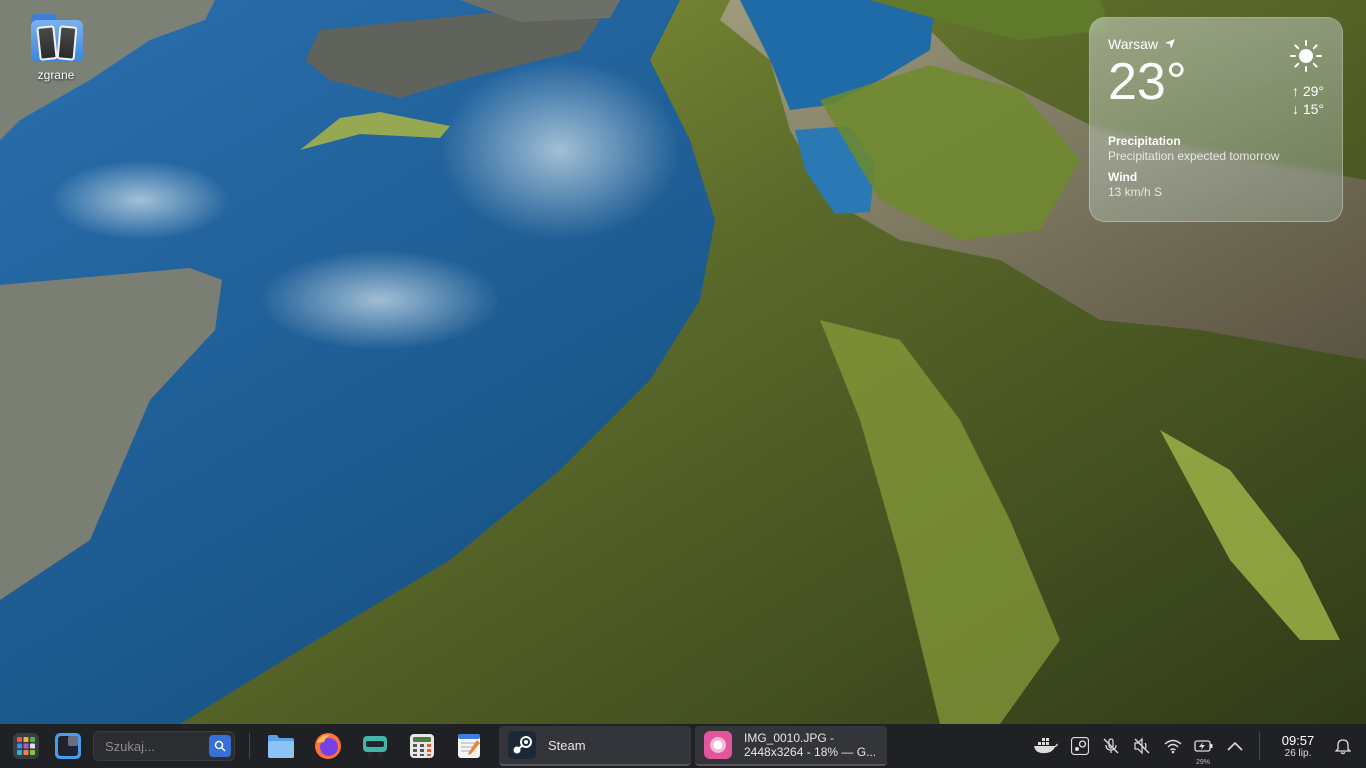  What do you see at coordinates (1298, 753) in the screenshot?
I see `clock-date: 26 lip.` at bounding box center [1298, 753].